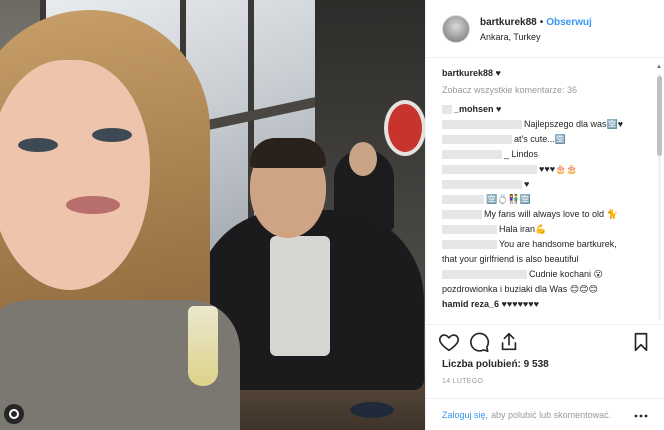  What do you see at coordinates (479, 342) in the screenshot?
I see `comment-icon` at bounding box center [479, 342].